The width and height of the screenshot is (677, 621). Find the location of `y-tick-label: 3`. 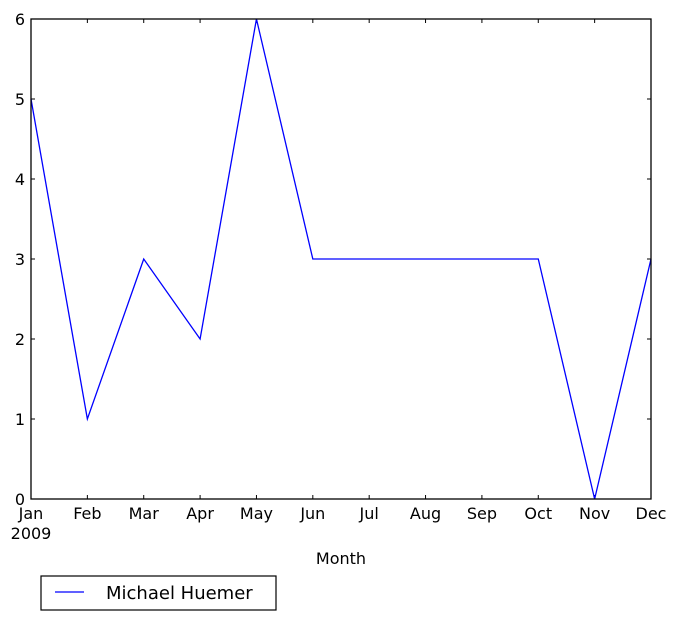

y-tick-label: 3 is located at coordinates (20, 259).